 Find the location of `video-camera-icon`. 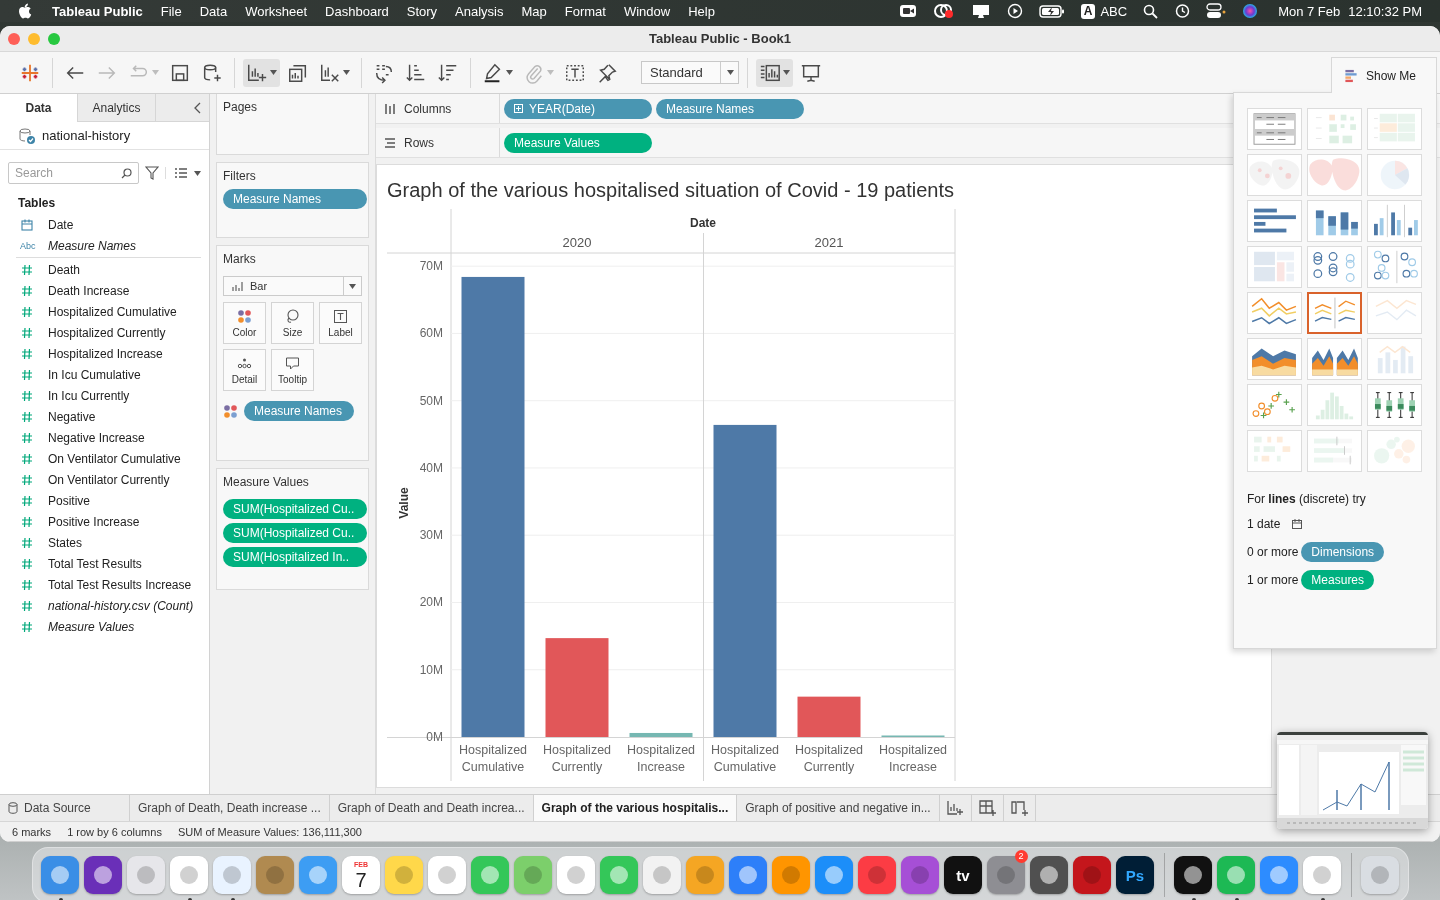

video-camera-icon is located at coordinates (907, 11).